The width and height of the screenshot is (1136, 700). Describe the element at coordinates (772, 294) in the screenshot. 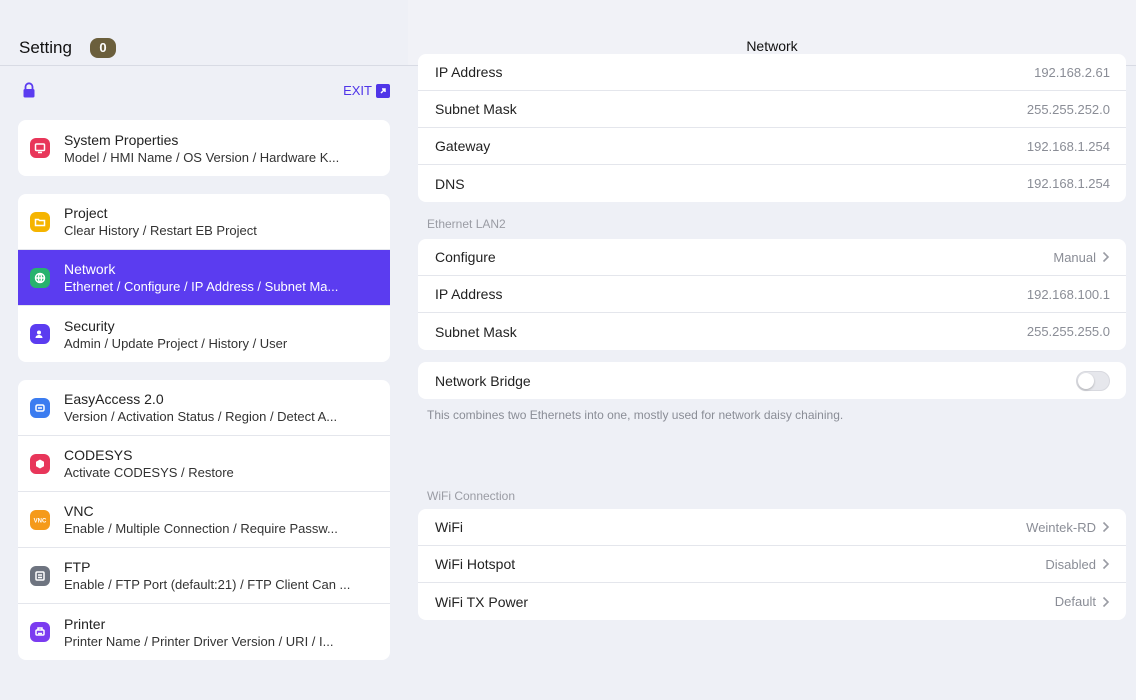

I see `setting-row-ip-address: IP Address 192.168.100.1` at that location.